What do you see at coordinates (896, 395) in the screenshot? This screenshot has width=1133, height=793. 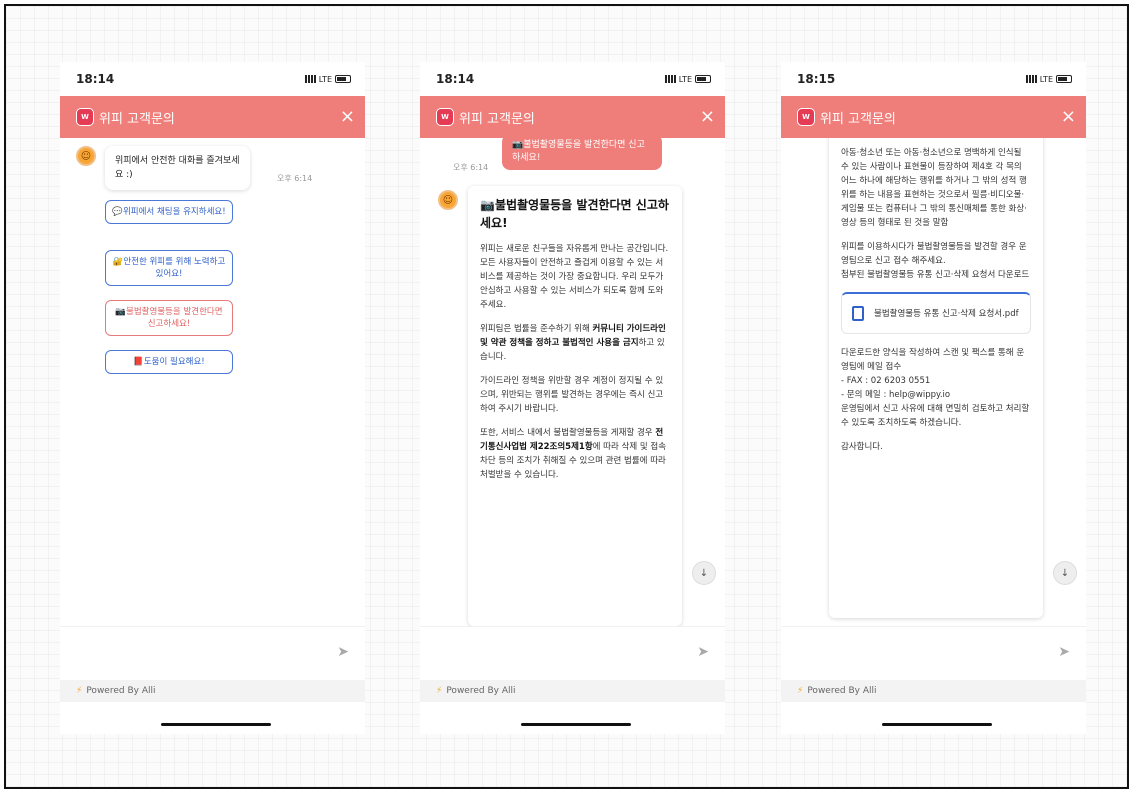 I see `mail-line: - 문의 메일 : help@wippy.io` at bounding box center [896, 395].